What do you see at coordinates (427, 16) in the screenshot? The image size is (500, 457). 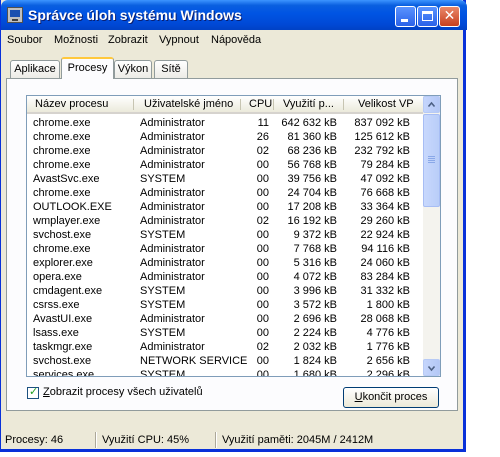 I see `maximize-button` at bounding box center [427, 16].